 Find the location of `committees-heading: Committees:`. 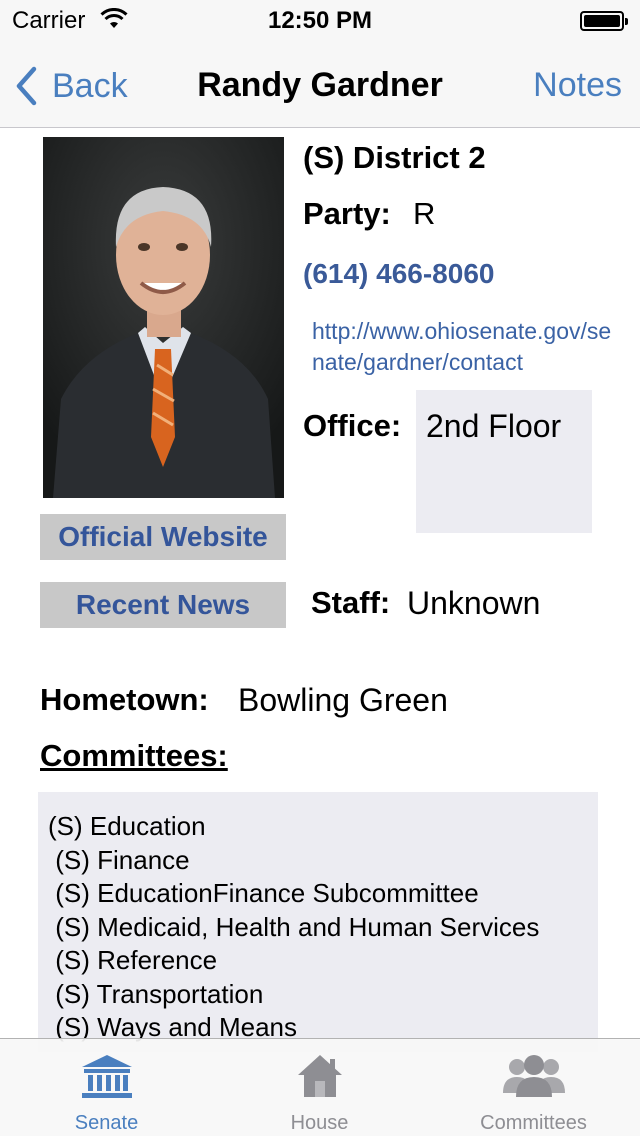

committees-heading: Committees: is located at coordinates (134, 755).